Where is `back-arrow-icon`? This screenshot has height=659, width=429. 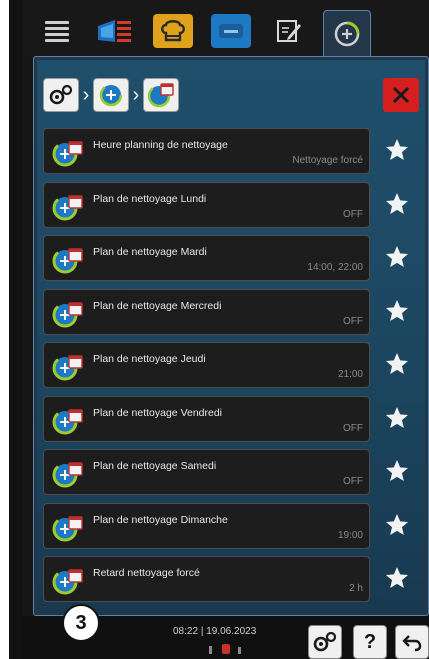 back-arrow-icon is located at coordinates (412, 643).